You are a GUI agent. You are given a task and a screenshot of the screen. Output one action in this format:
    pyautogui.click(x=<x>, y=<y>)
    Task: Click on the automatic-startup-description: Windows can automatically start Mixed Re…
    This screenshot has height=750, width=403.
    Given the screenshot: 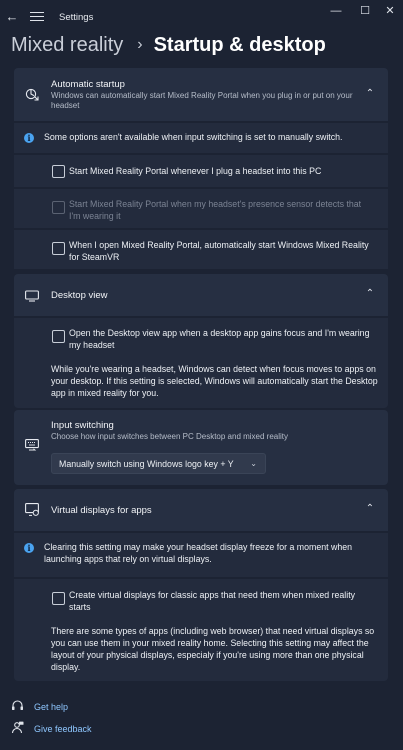 What is the action you would take?
    pyautogui.click(x=202, y=100)
    